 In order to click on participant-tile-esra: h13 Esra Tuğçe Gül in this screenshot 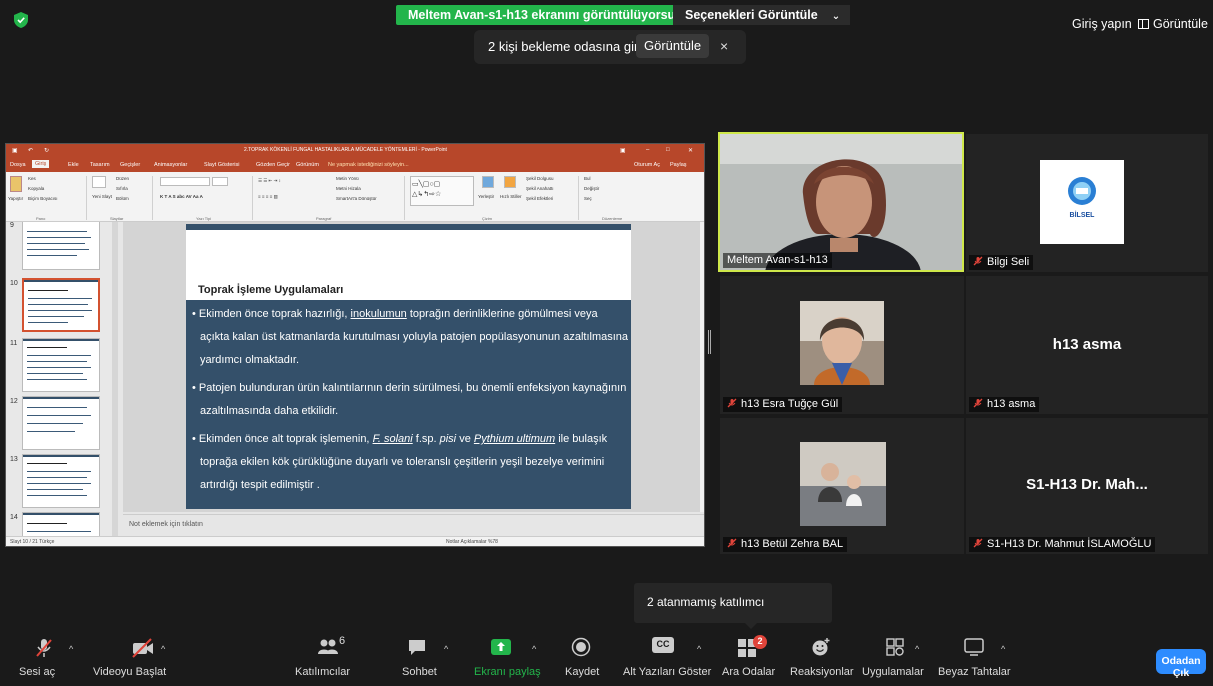, I will do `click(842, 345)`.